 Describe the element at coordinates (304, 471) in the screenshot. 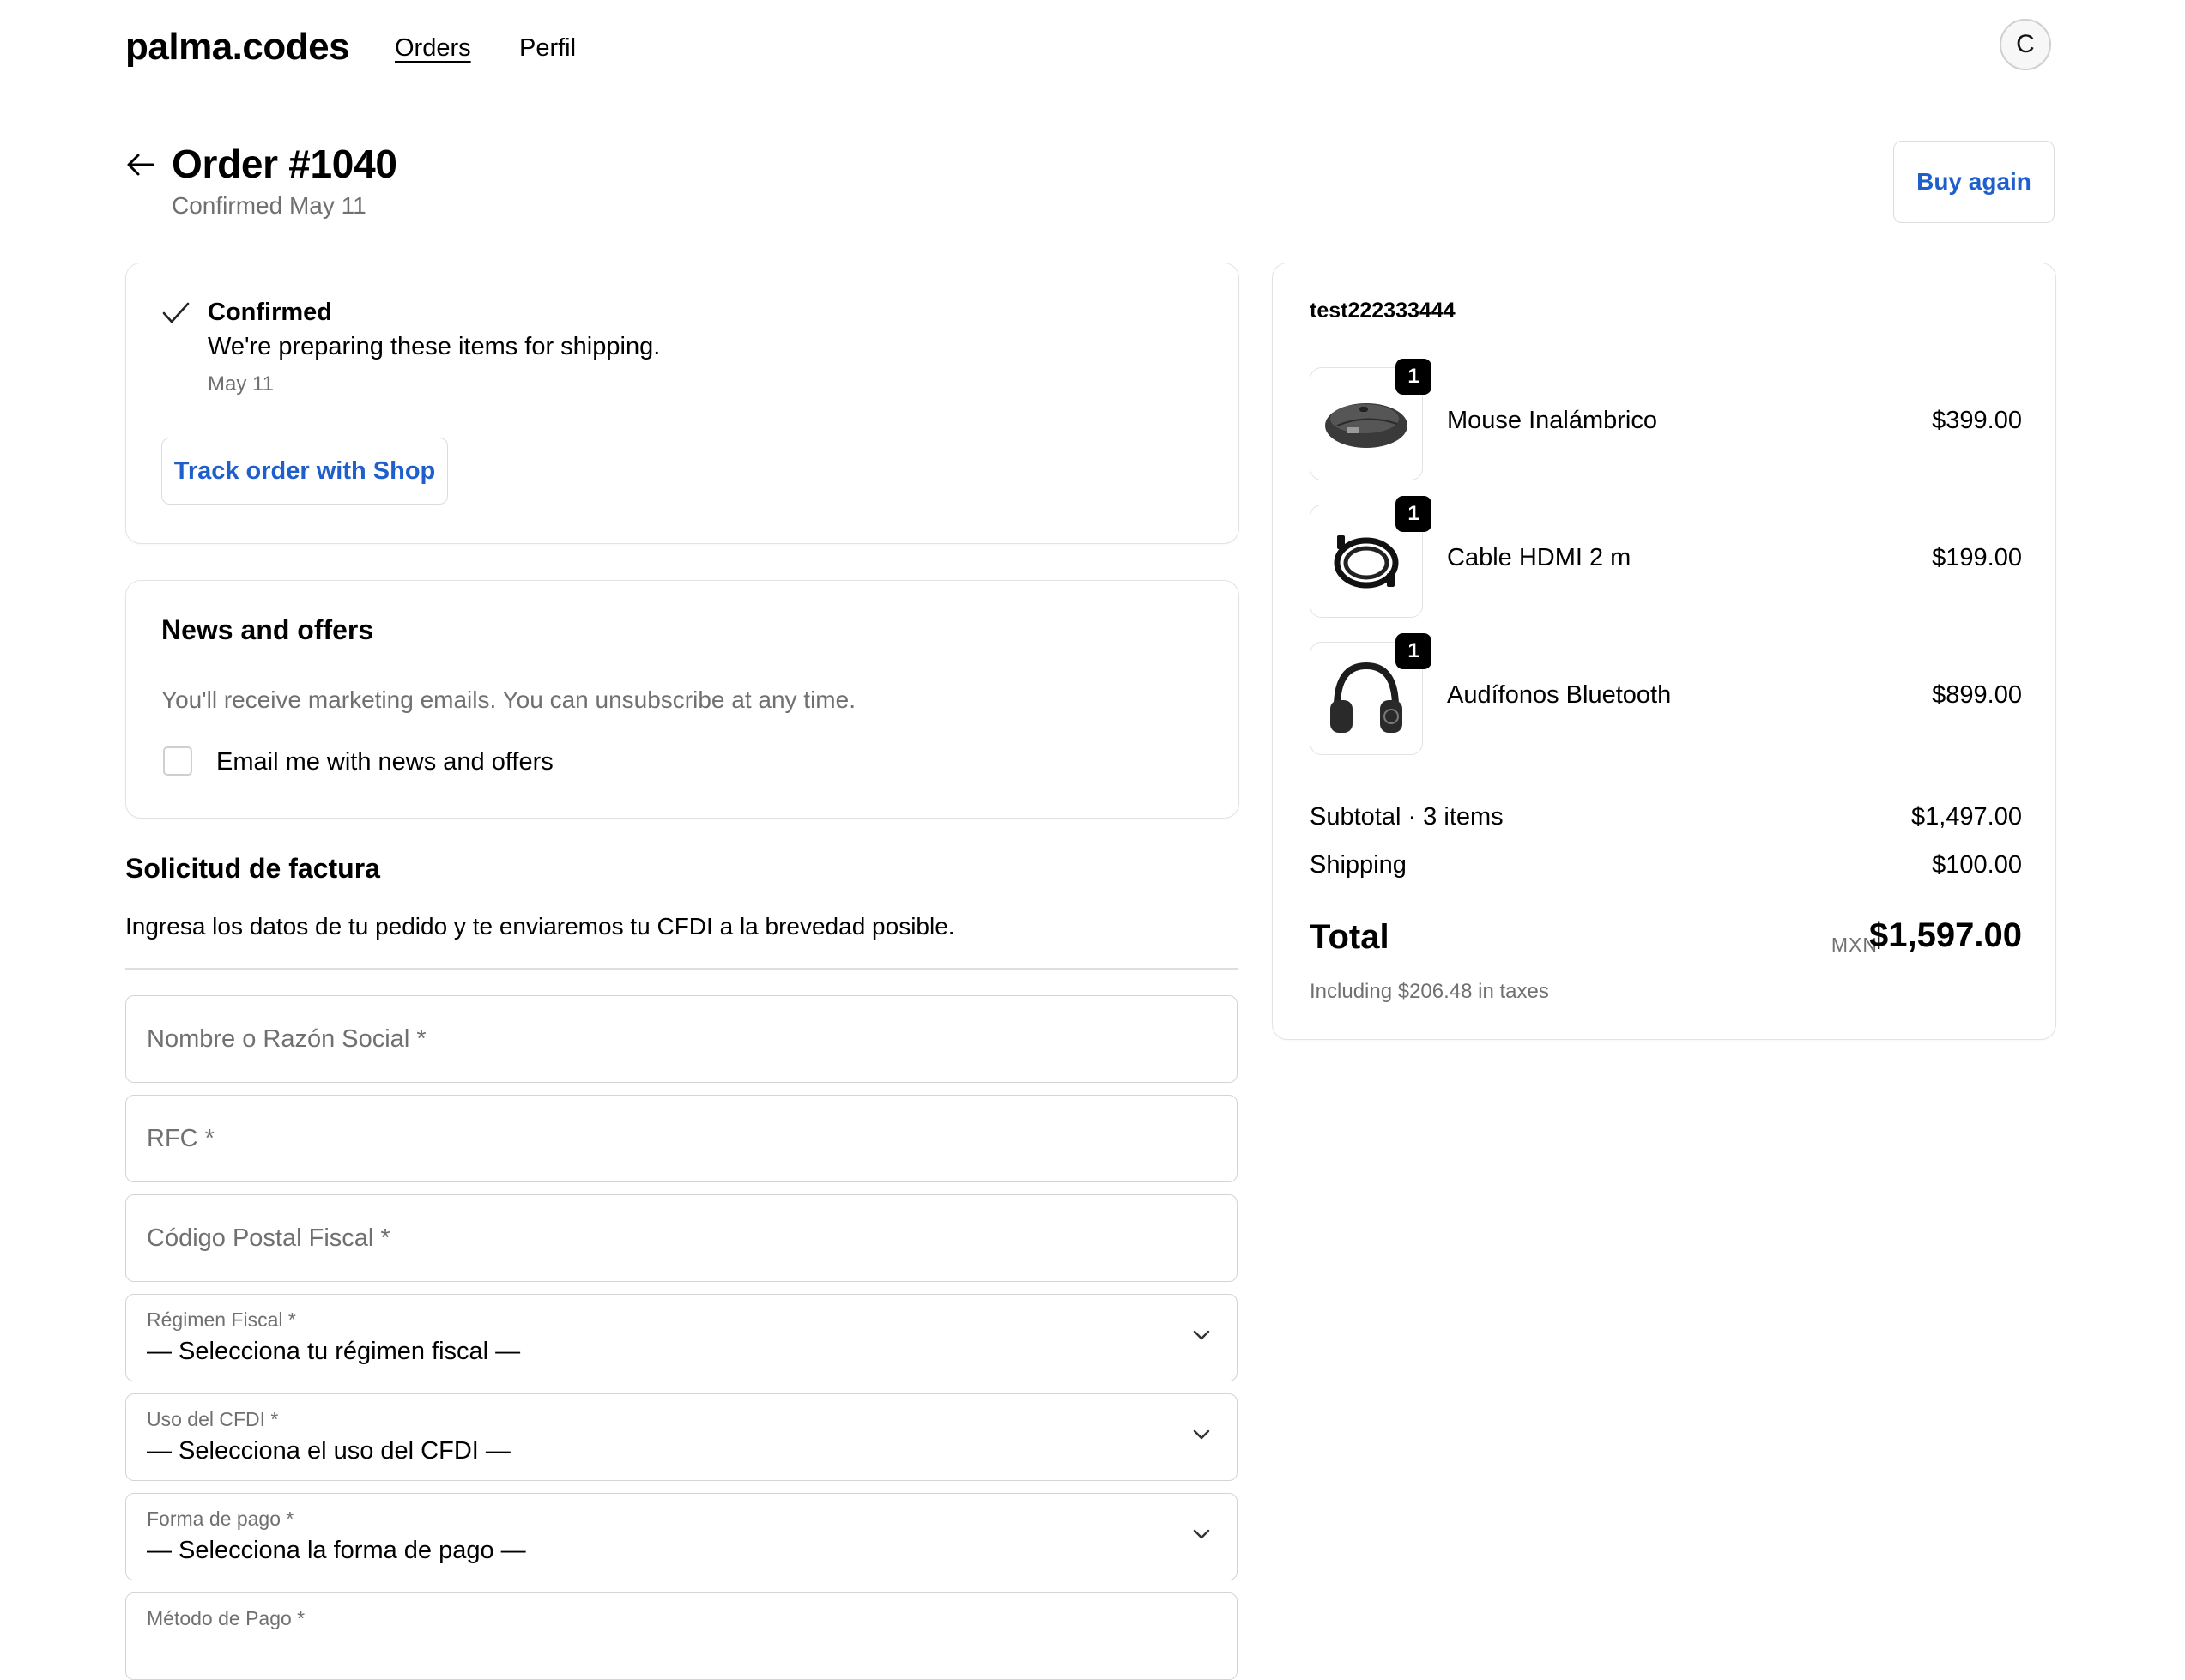

I see `track-order-button: Track order with Shop` at that location.